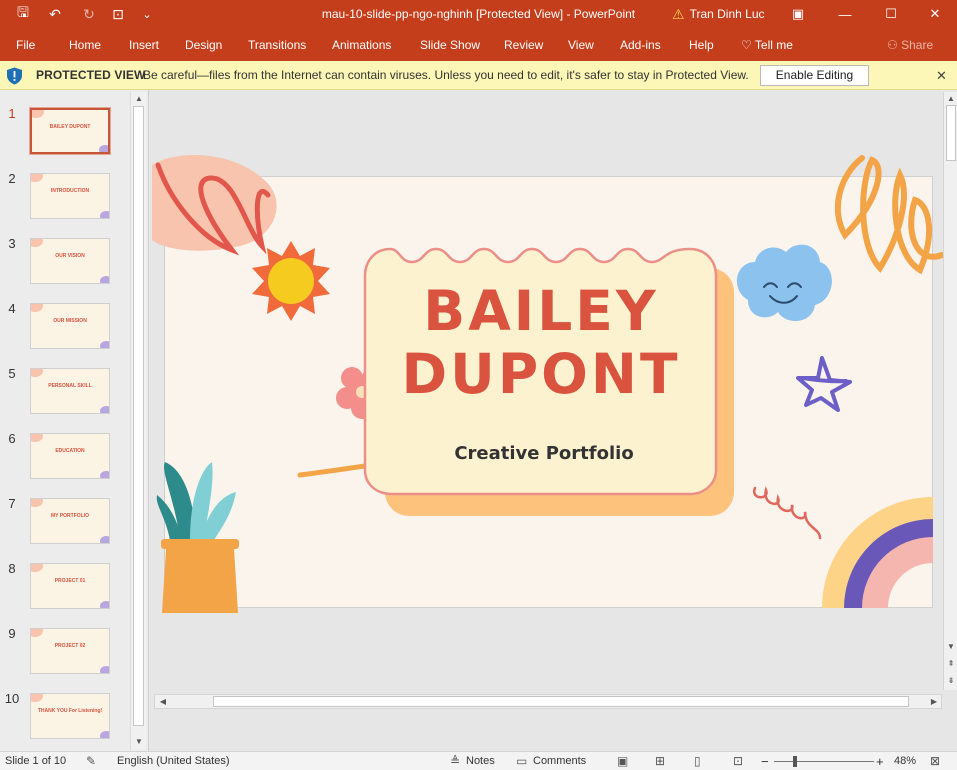  What do you see at coordinates (12, 503) in the screenshot?
I see `thumbnail-number: 7` at bounding box center [12, 503].